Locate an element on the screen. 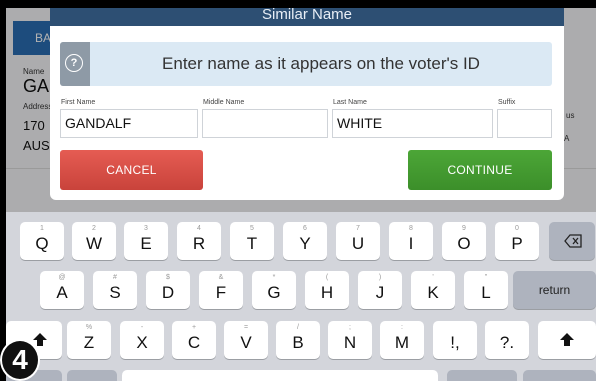 The height and width of the screenshot is (381, 596). key-label: X is located at coordinates (142, 342).